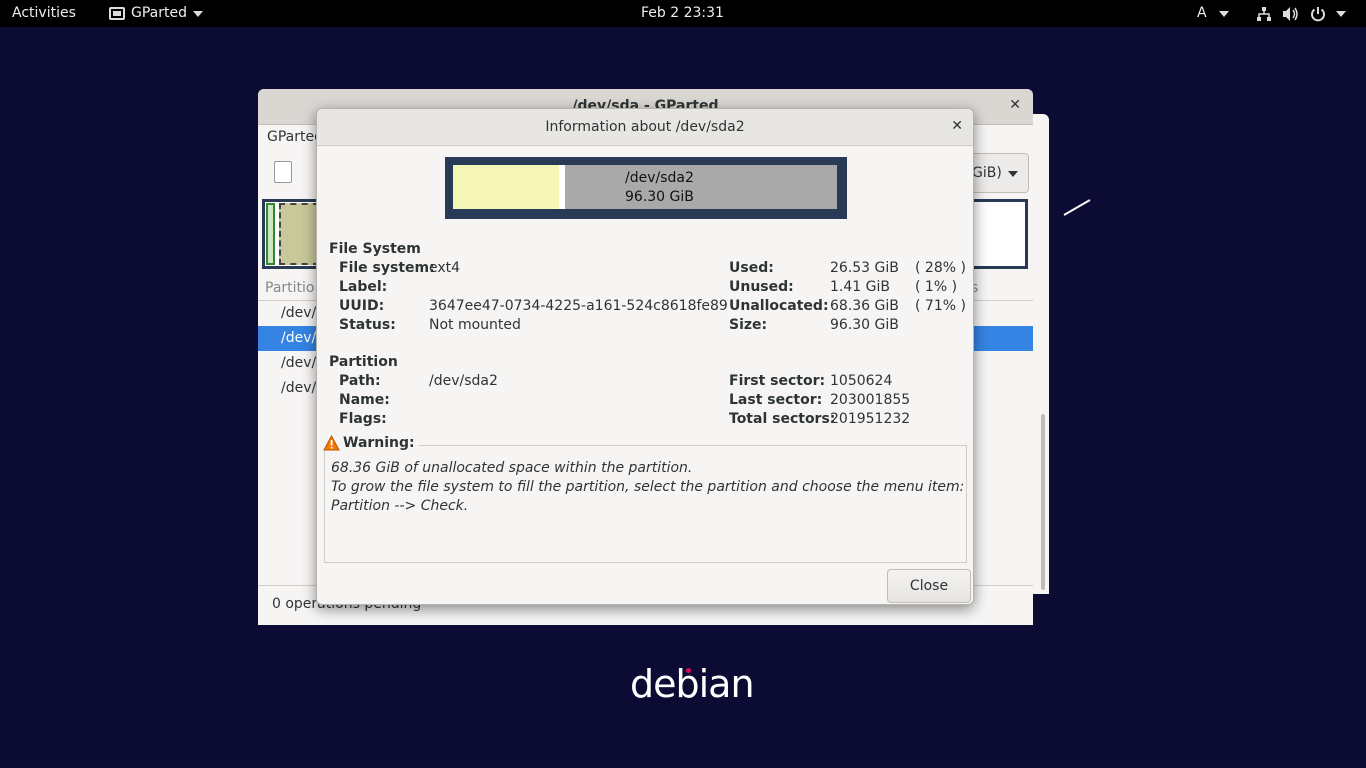 The width and height of the screenshot is (1366, 768). Describe the element at coordinates (864, 268) in the screenshot. I see `used-value: 26.53 GiB` at that location.